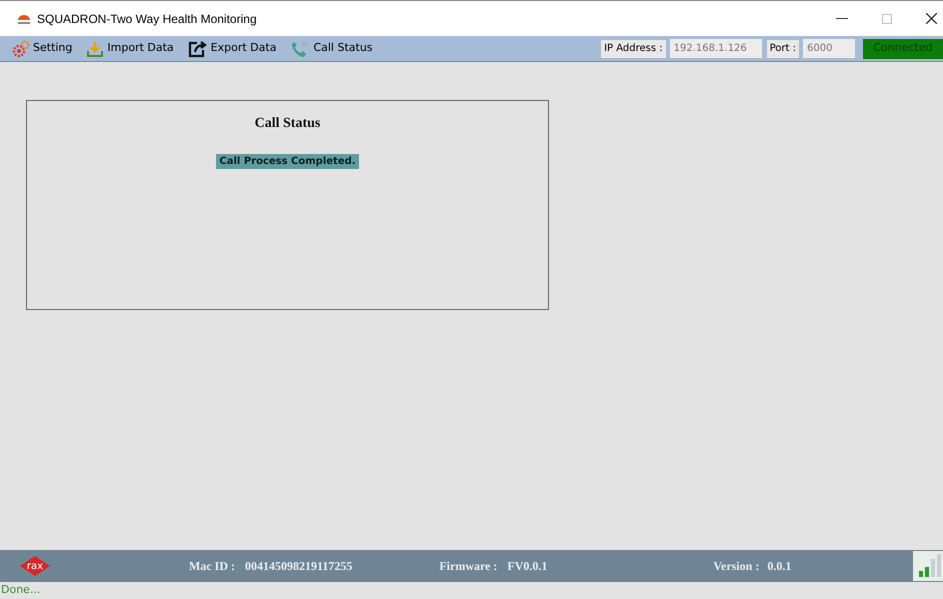 The image size is (943, 599). Describe the element at coordinates (931, 18) in the screenshot. I see `close-icon` at that location.